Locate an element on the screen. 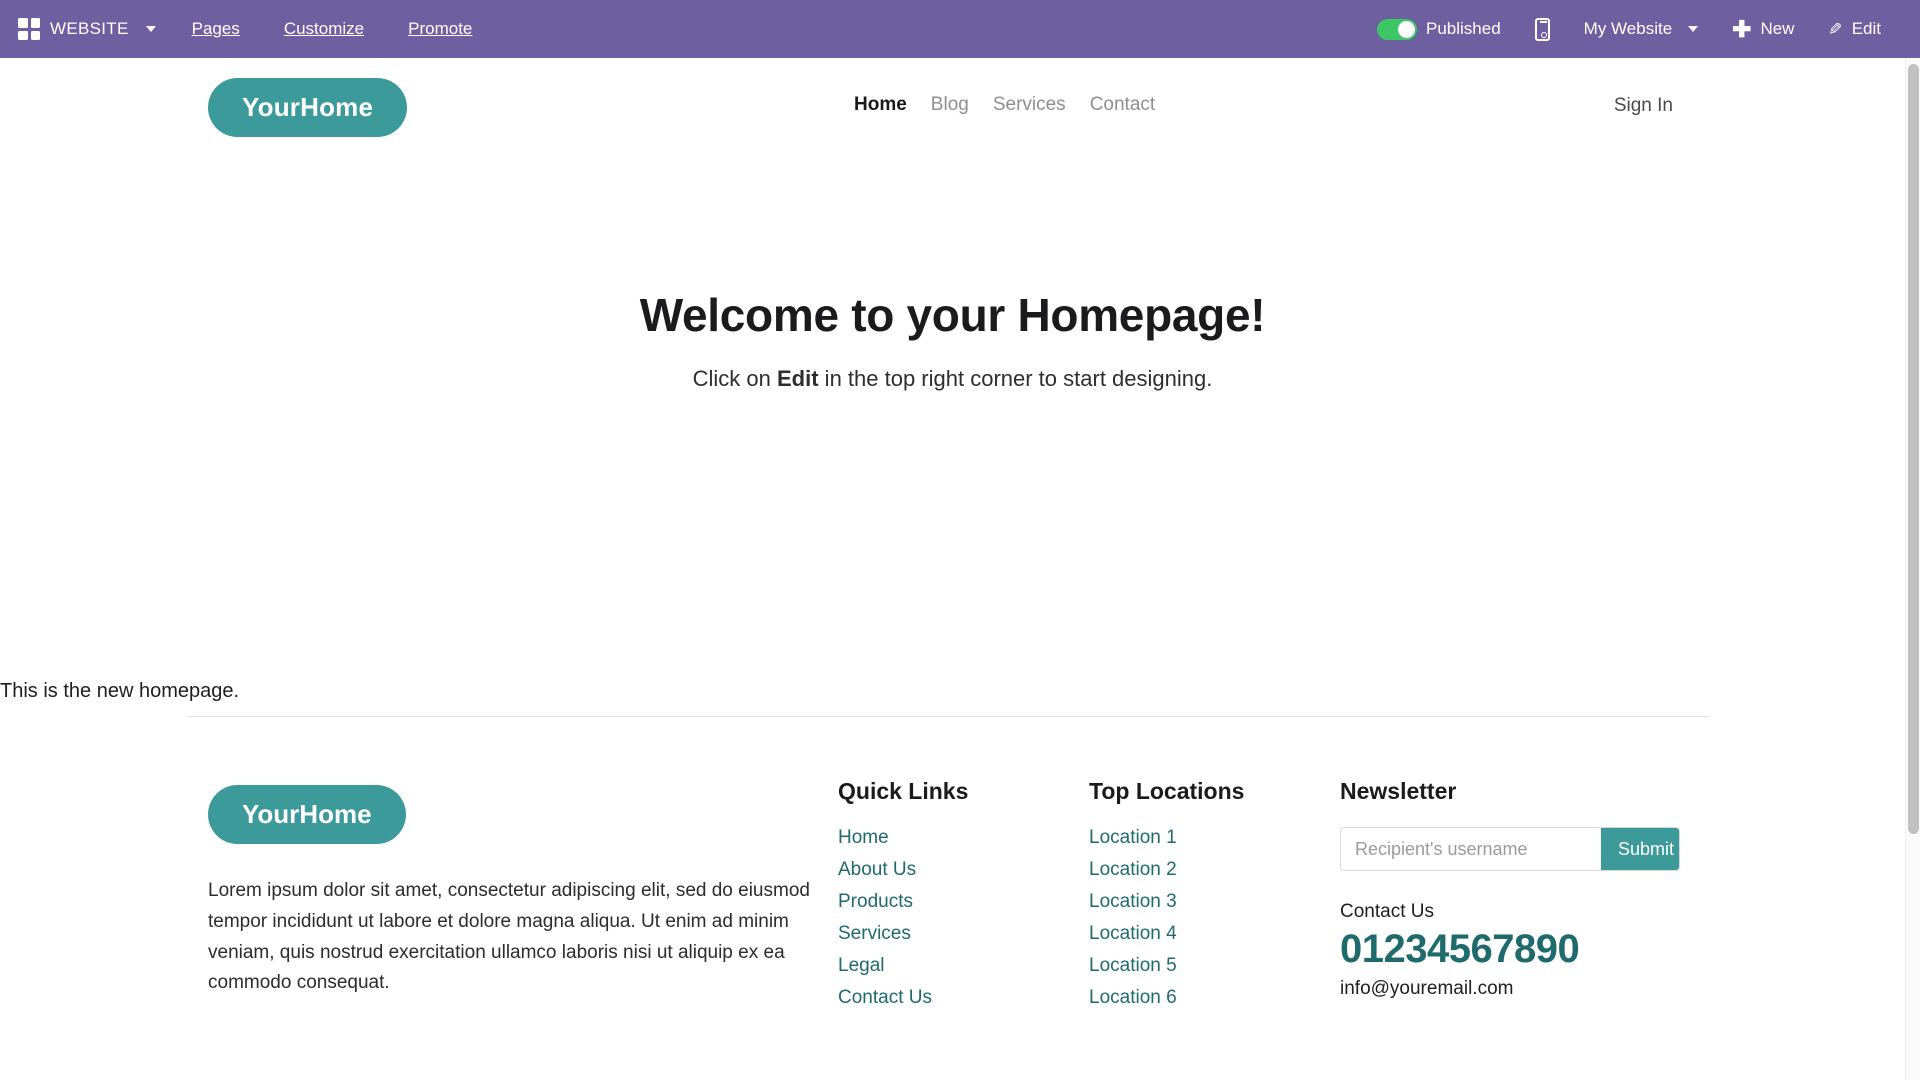  publish-status-label: Published is located at coordinates (1463, 28).